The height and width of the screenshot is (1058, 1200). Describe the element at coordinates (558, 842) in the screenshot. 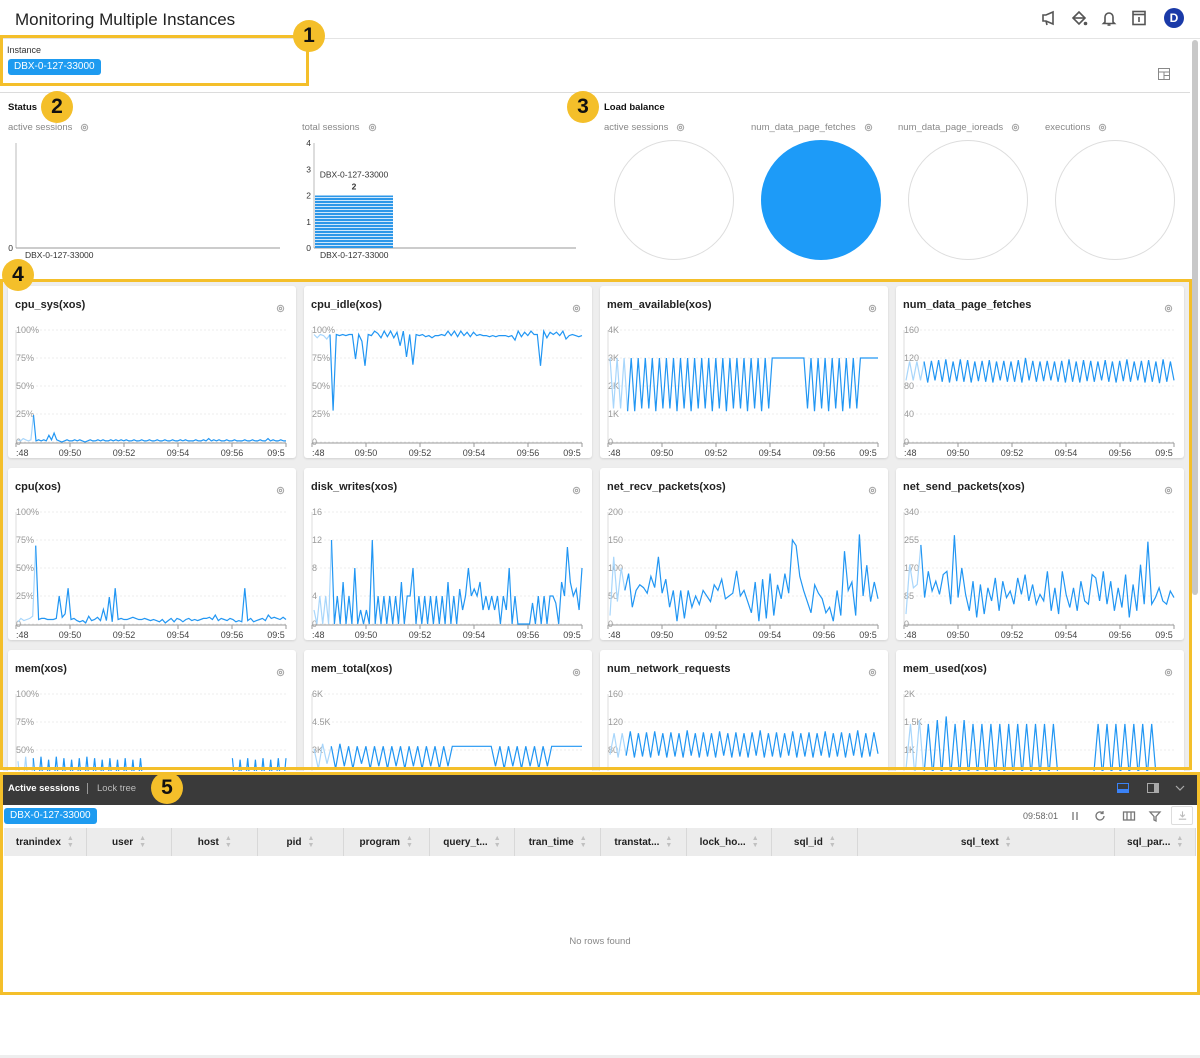

I see `column-header: tran_time ▲ ▼` at that location.